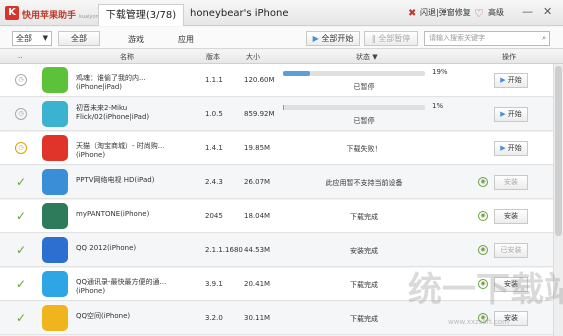 This screenshot has height=336, width=563. Describe the element at coordinates (214, 216) in the screenshot. I see `version-cell: 2045` at that location.